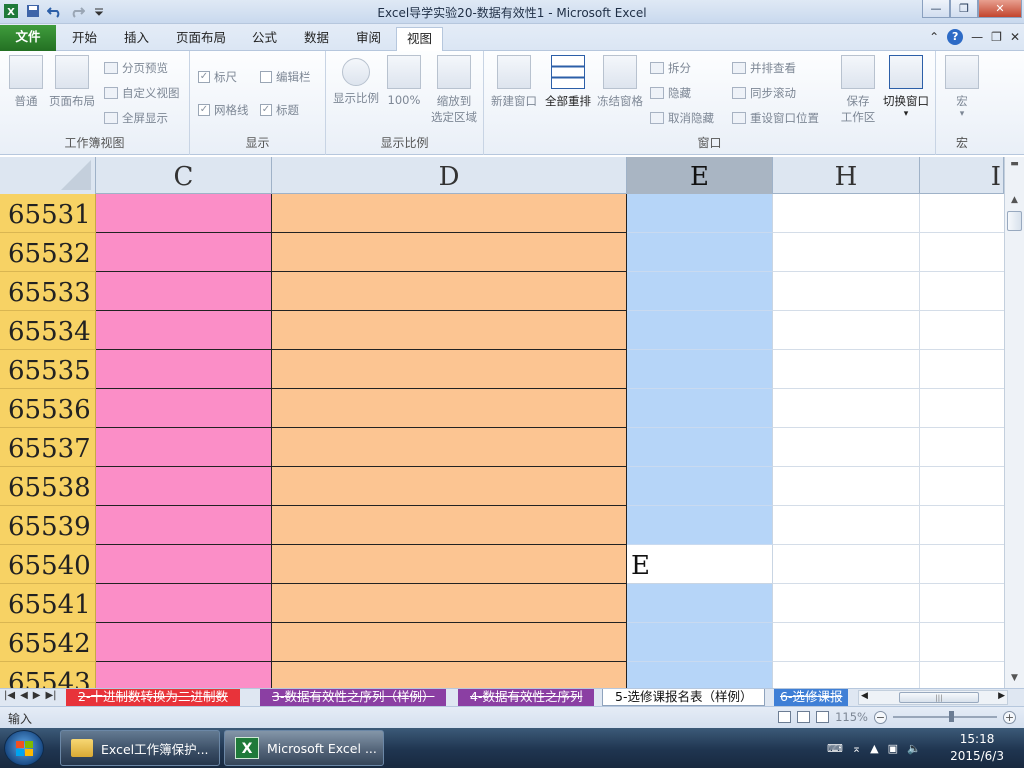 This screenshot has height=768, width=1024. What do you see at coordinates (24, 695) in the screenshot?
I see `prev-sheet-icon: ◀` at bounding box center [24, 695].